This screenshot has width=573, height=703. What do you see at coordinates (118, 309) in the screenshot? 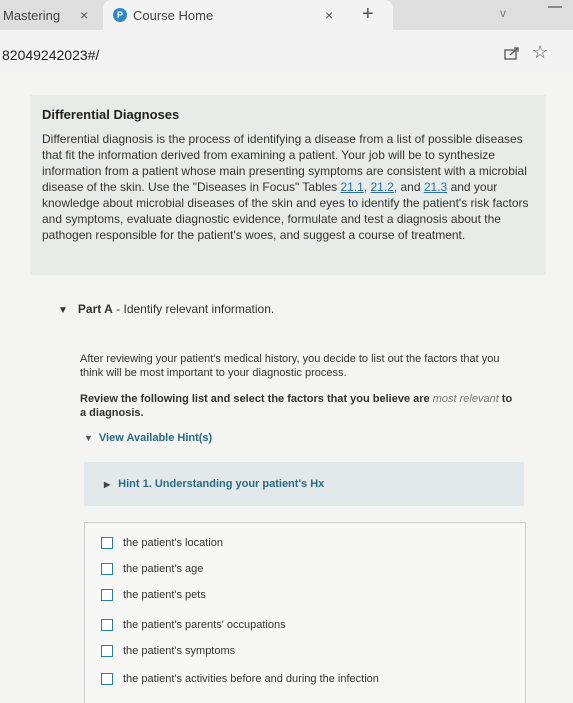
I see `part-sep: -` at bounding box center [118, 309].